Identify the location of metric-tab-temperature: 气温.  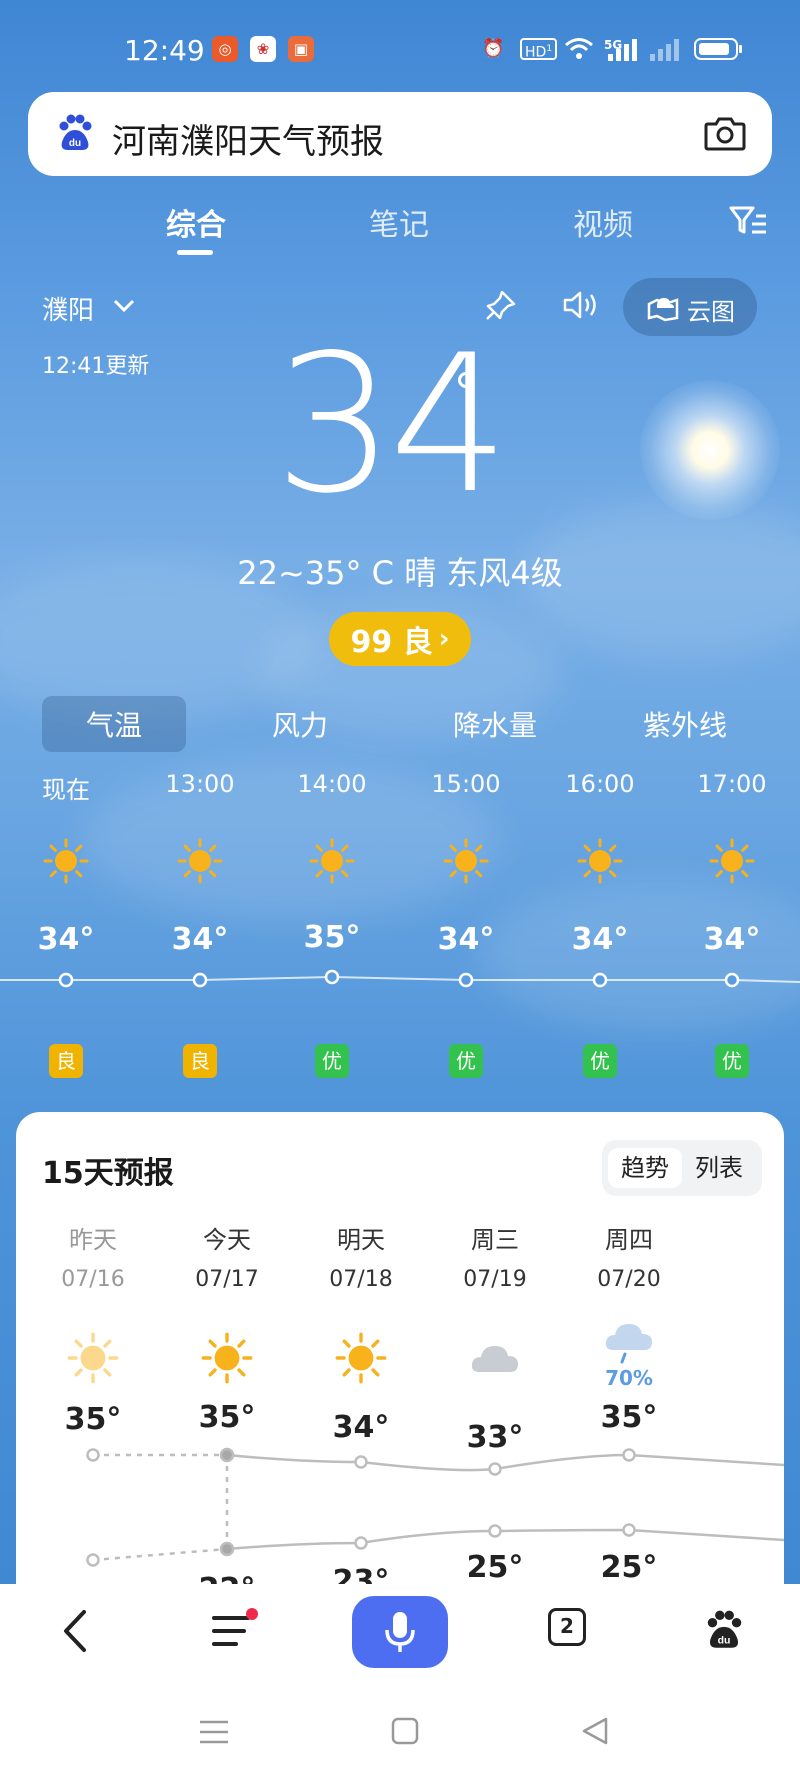
(114, 724).